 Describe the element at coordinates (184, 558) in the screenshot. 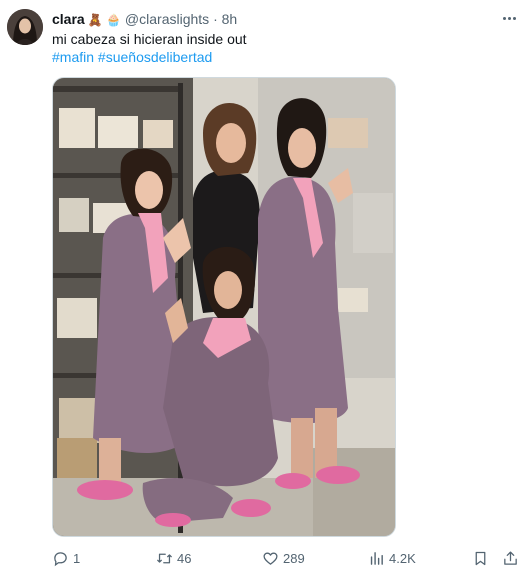

I see `retweet-count: 46` at that location.